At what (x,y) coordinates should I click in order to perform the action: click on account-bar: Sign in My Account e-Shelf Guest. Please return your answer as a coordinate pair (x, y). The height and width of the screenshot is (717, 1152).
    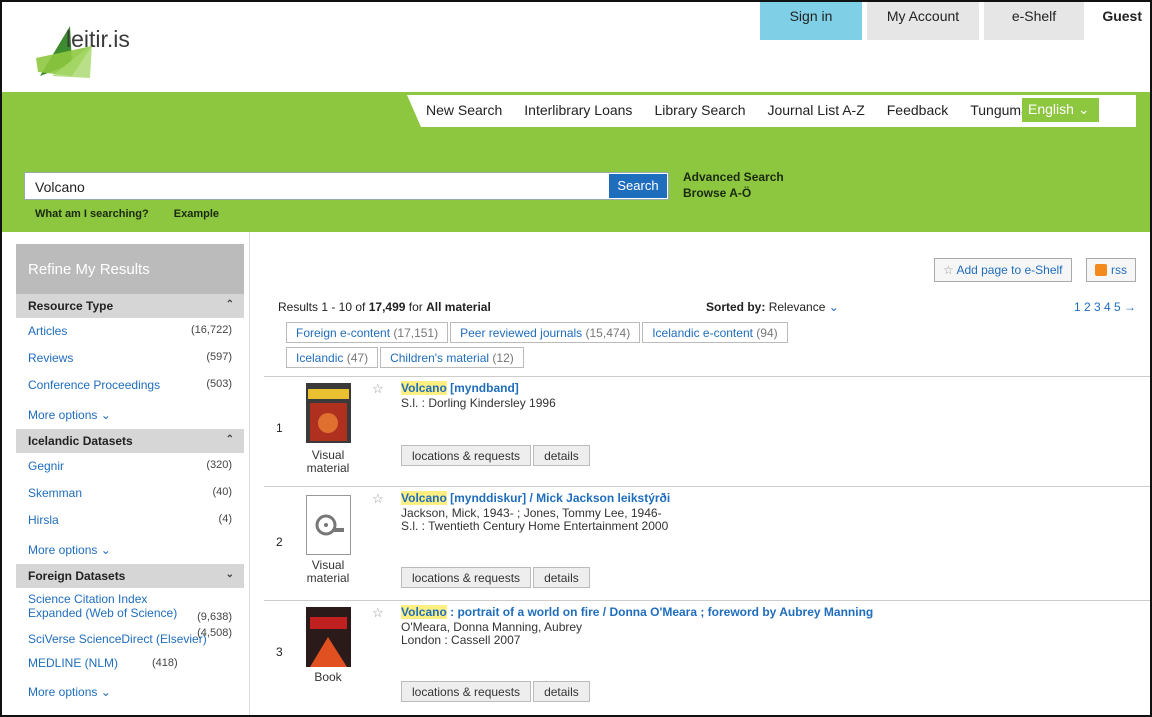
    Looking at the image, I should click on (955, 21).